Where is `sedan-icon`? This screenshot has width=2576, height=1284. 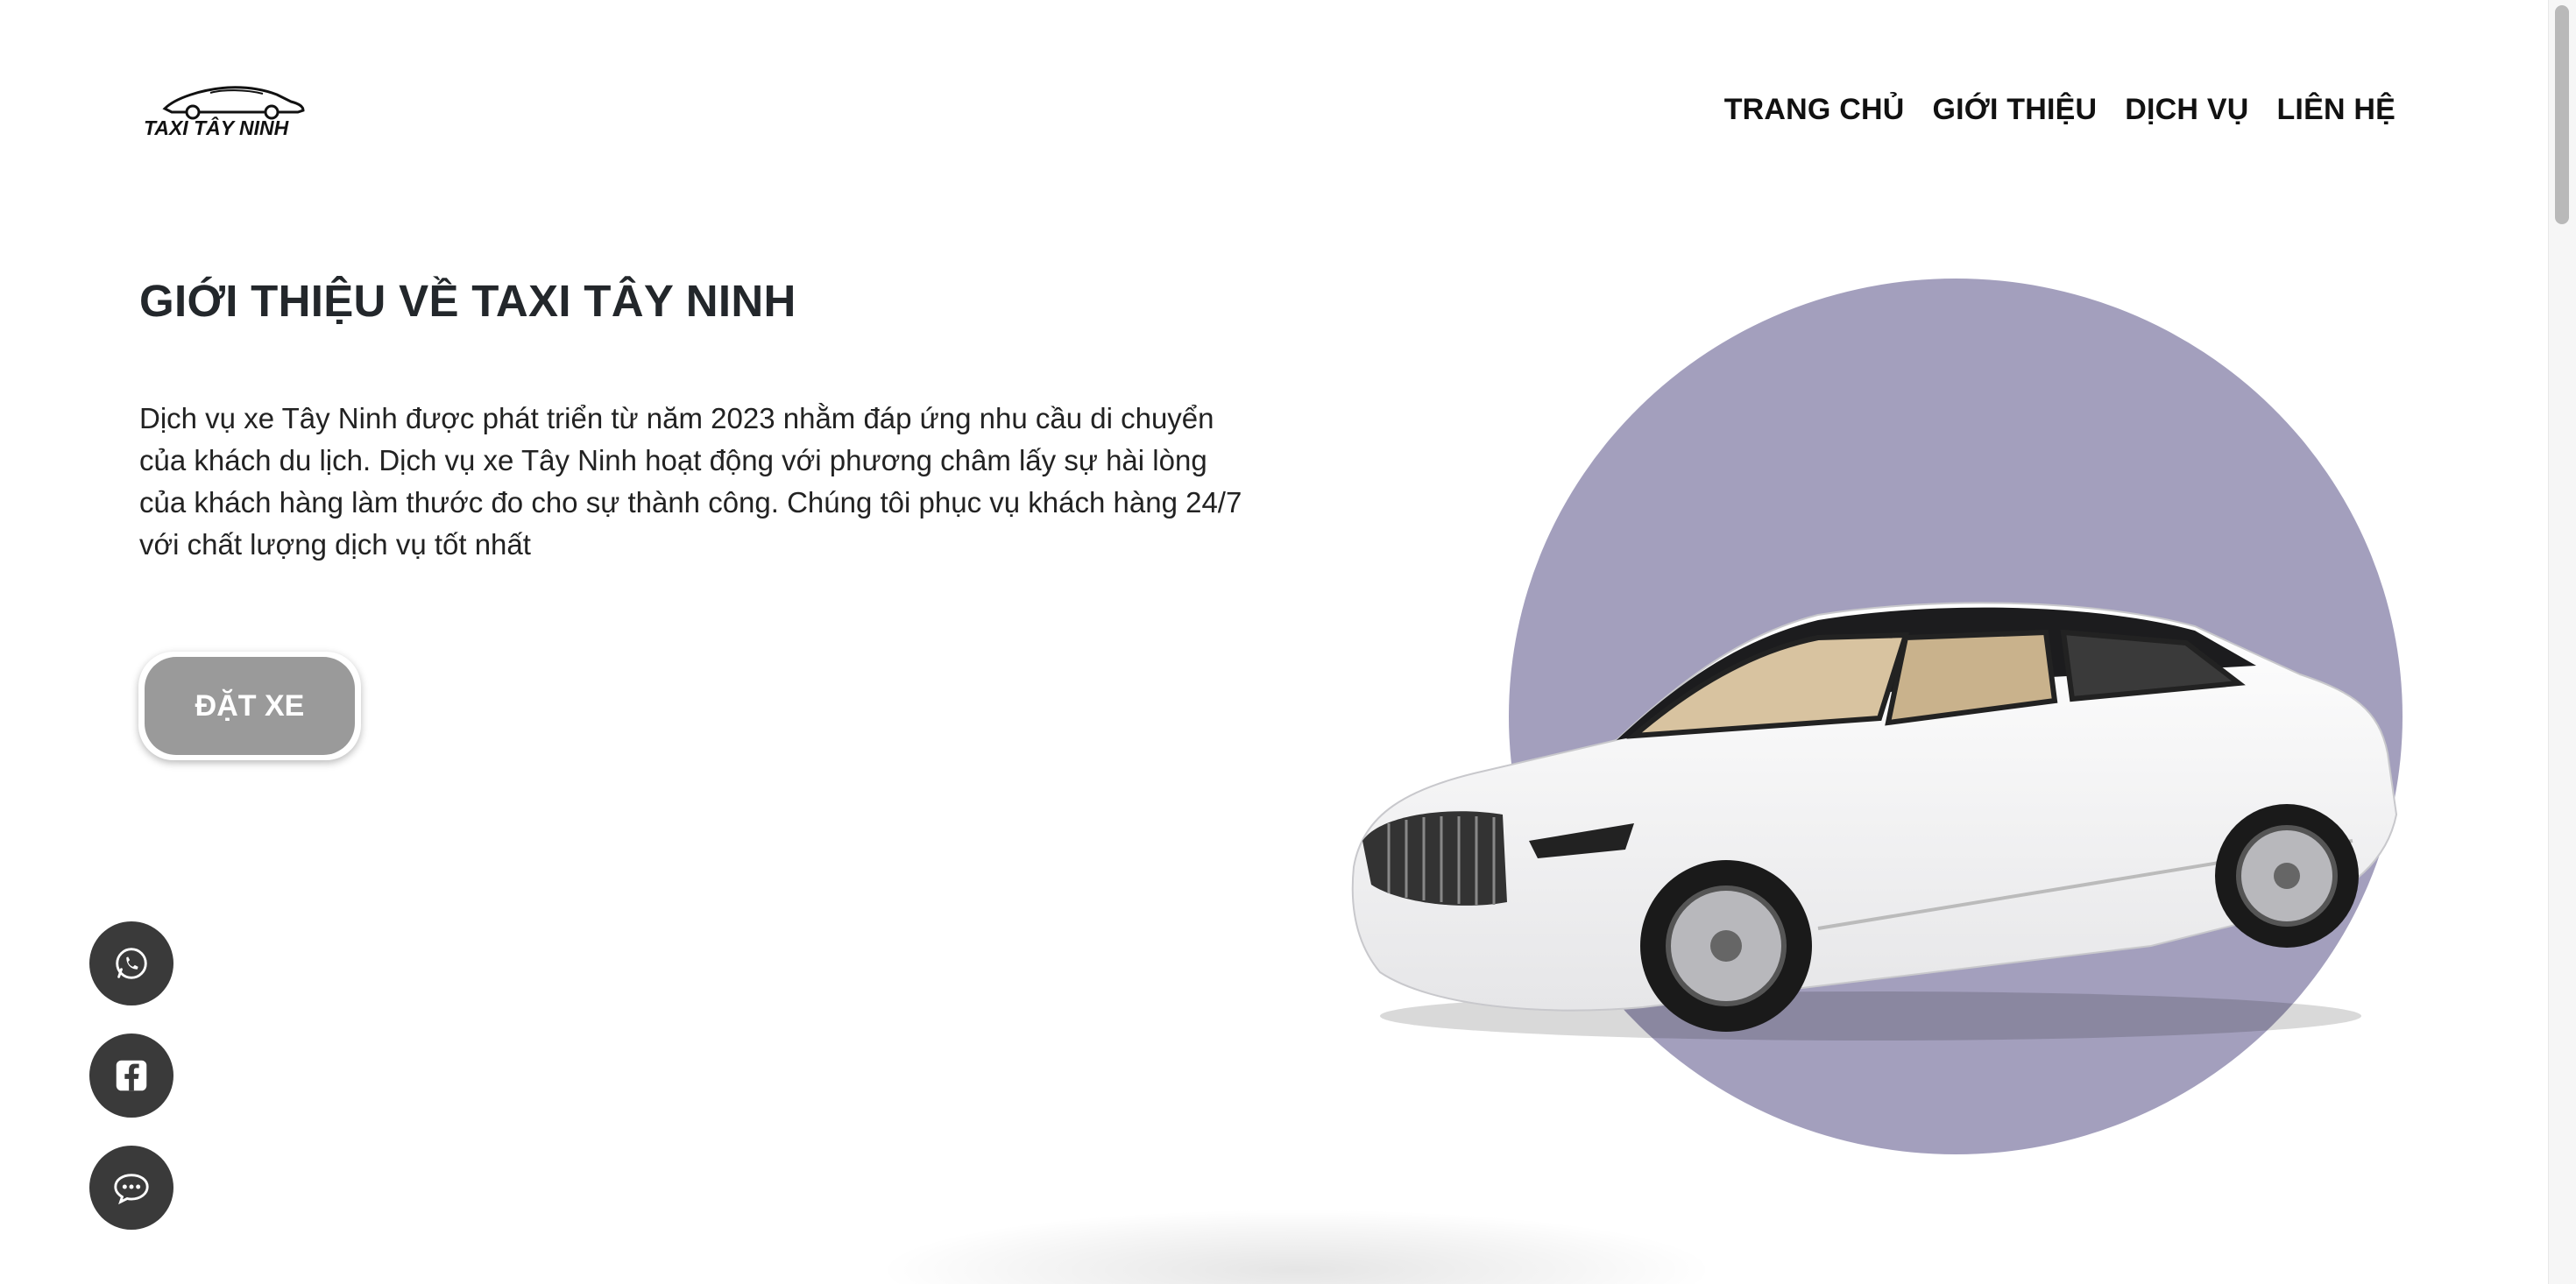
sedan-icon is located at coordinates (1874, 821).